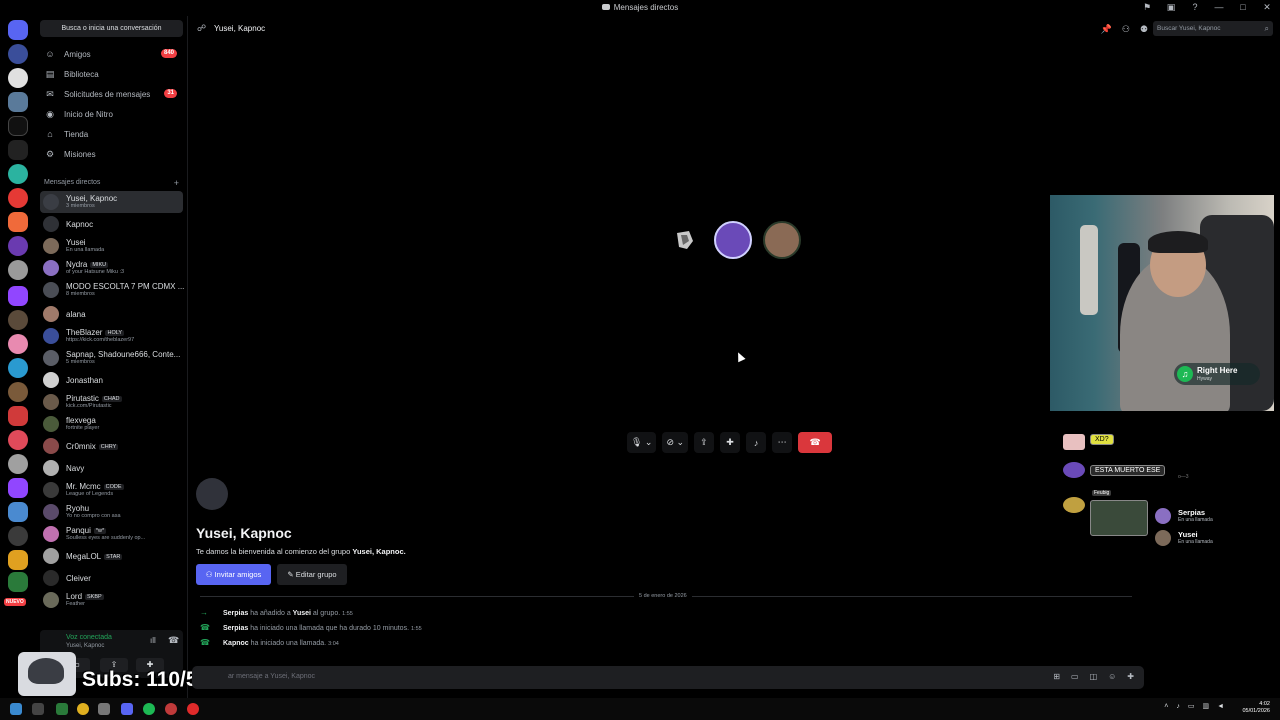 The height and width of the screenshot is (720, 1280). Describe the element at coordinates (1106, 29) in the screenshot. I see `pin-icon: 📌` at that location.